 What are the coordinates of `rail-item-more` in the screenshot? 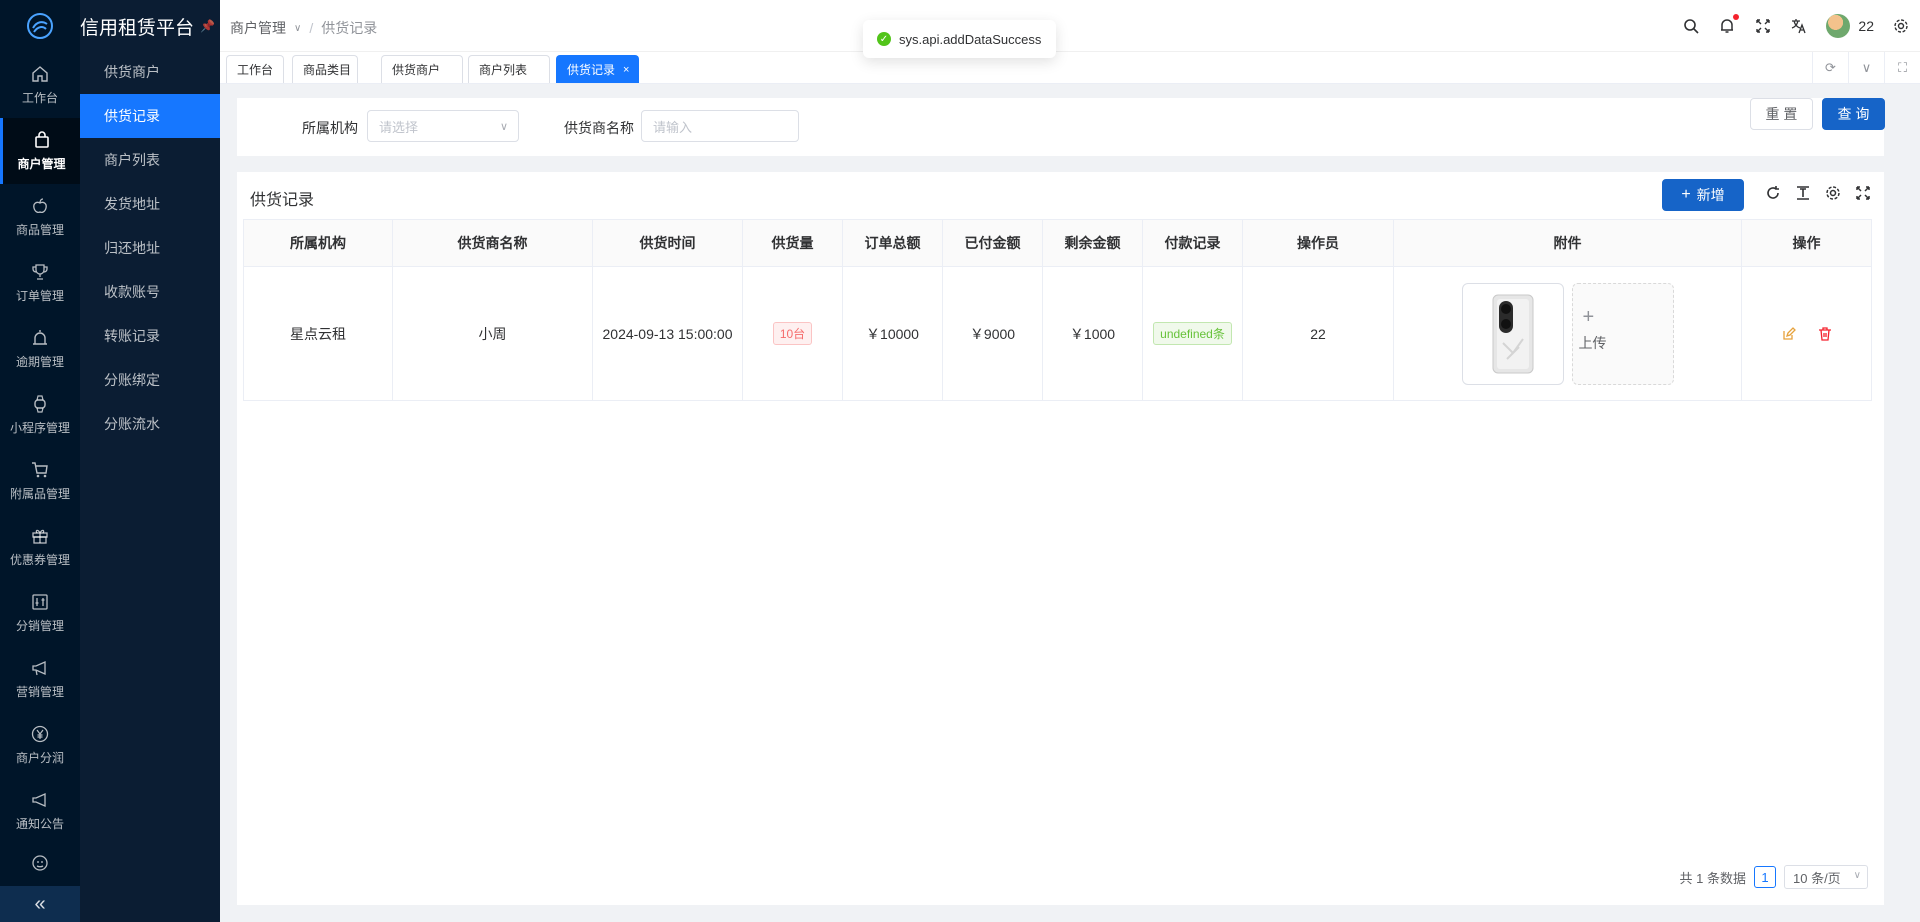 It's located at (40, 864).